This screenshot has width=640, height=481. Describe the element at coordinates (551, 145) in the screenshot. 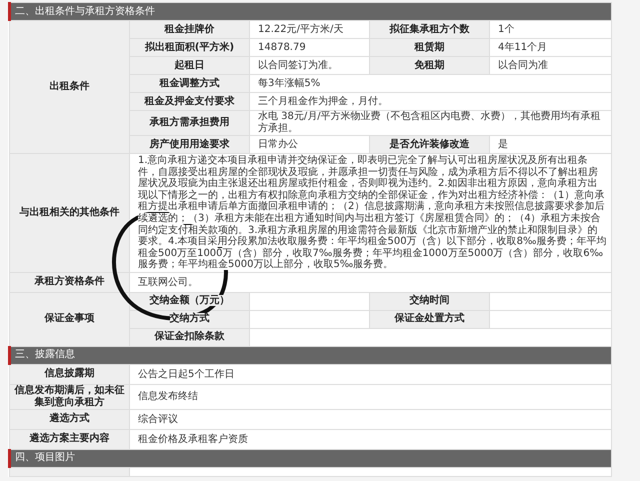

I see `field-value: 是` at that location.